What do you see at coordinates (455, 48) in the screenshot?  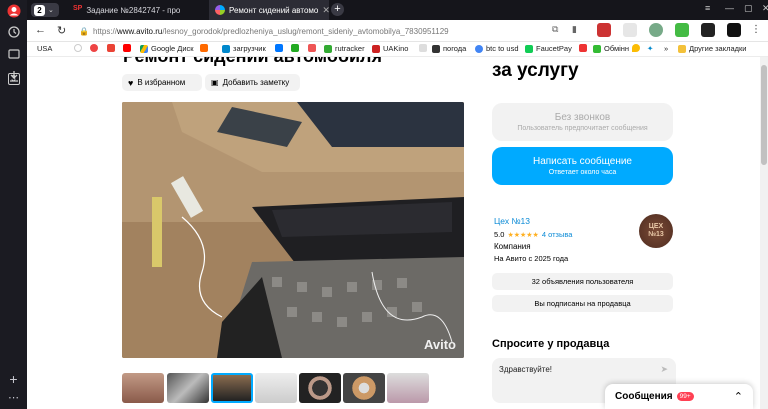 I see `bookmark-label: погода` at bounding box center [455, 48].